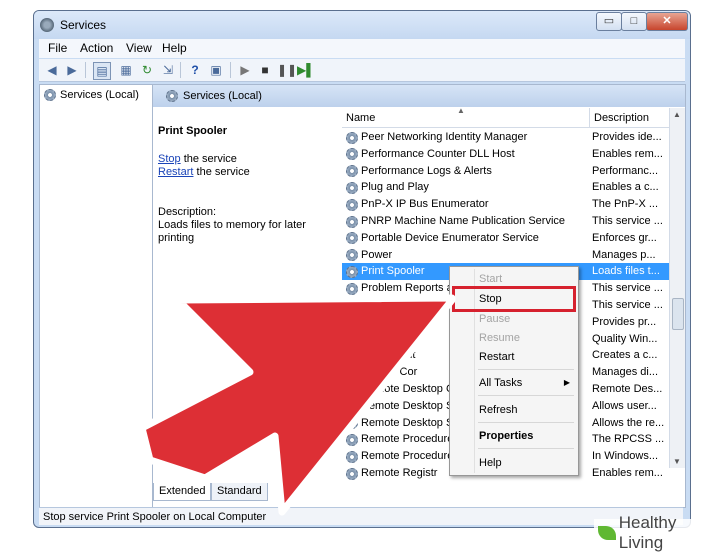 The width and height of the screenshot is (728, 553). I want to click on leaf-logo-icon, so click(607, 532).